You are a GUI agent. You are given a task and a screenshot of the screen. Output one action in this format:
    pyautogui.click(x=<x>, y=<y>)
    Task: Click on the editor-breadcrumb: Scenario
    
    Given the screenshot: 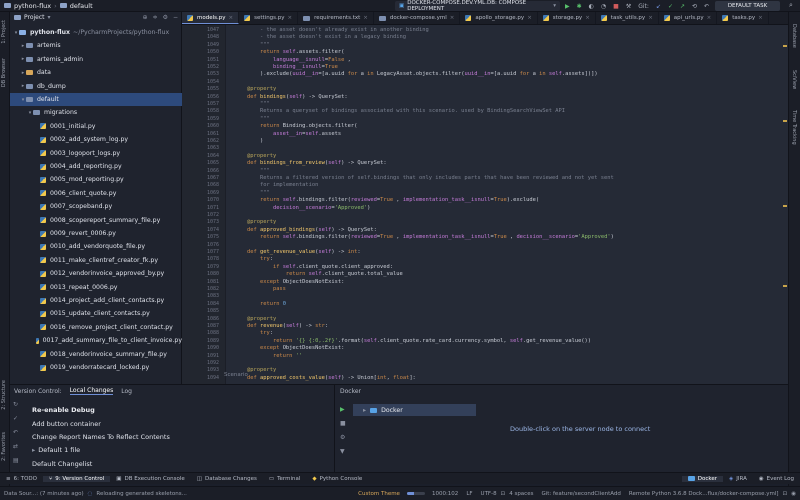 What is the action you would take?
    pyautogui.click(x=236, y=375)
    